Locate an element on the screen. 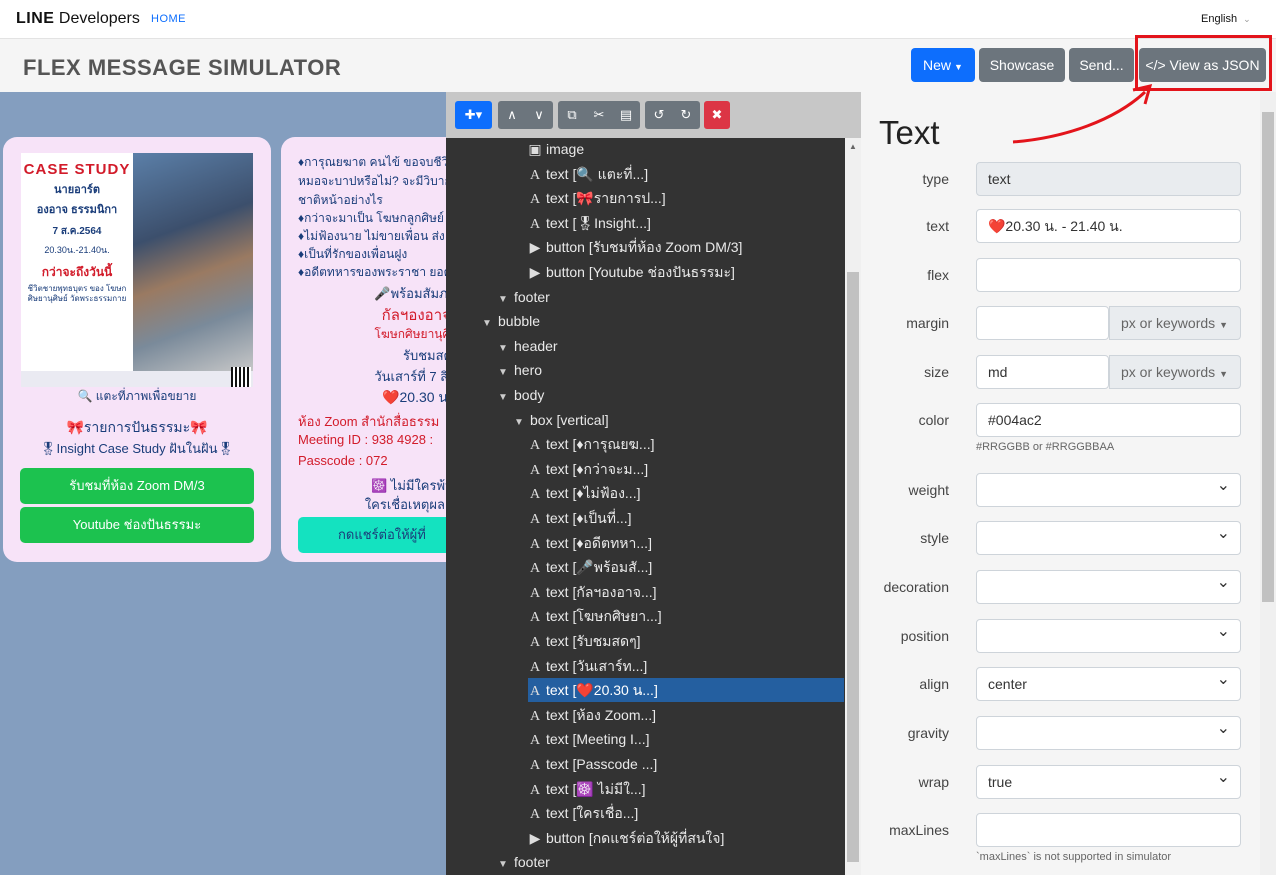 Image resolution: width=1276 pixels, height=875 pixels. youtube-button: Youtube ช่องปันธรรมะ is located at coordinates (137, 525).